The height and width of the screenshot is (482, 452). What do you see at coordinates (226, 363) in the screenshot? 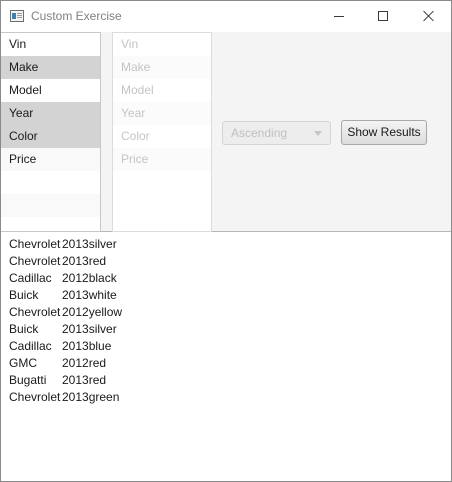
I see `result-line: GMC 2012red` at bounding box center [226, 363].